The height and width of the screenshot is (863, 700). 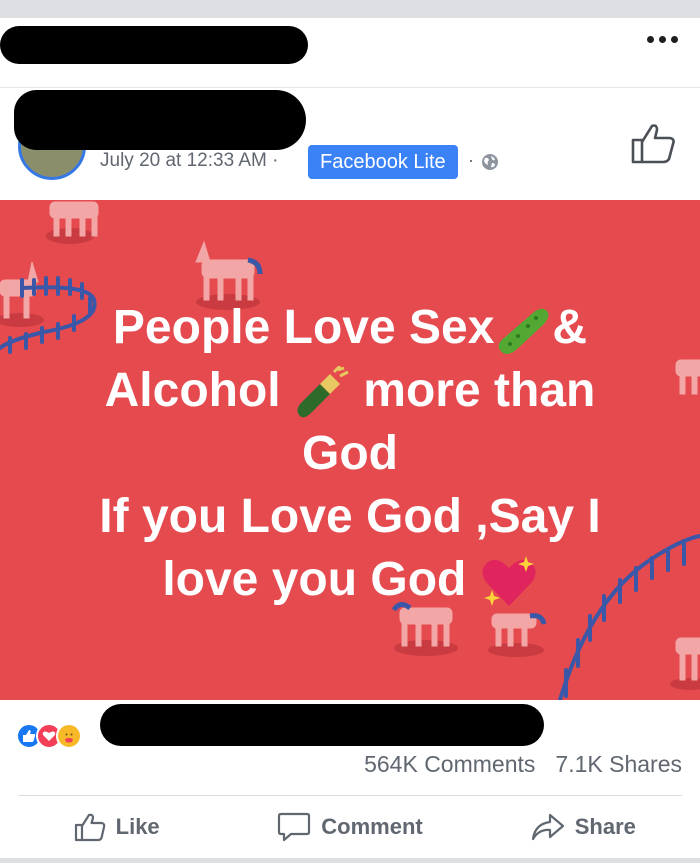 What do you see at coordinates (69, 736) in the screenshot?
I see `care-reaction-icon` at bounding box center [69, 736].